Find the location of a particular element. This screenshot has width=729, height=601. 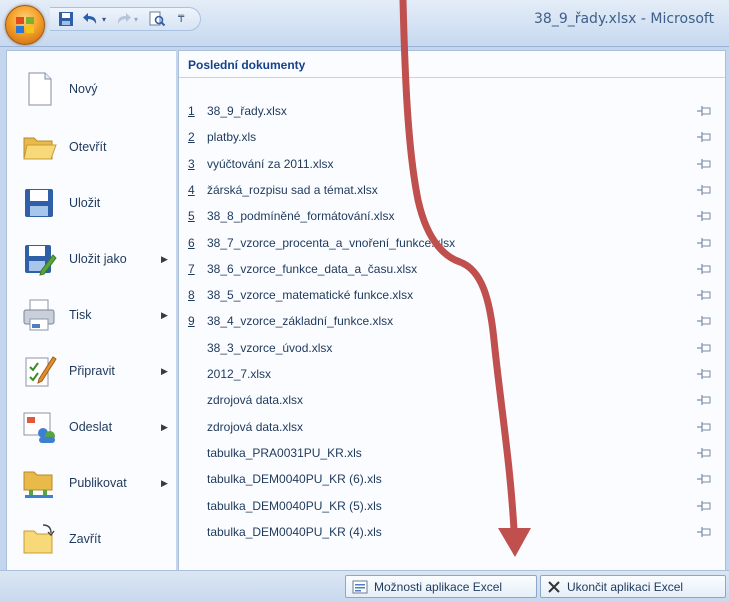

save-disk-icon is located at coordinates (39, 203).